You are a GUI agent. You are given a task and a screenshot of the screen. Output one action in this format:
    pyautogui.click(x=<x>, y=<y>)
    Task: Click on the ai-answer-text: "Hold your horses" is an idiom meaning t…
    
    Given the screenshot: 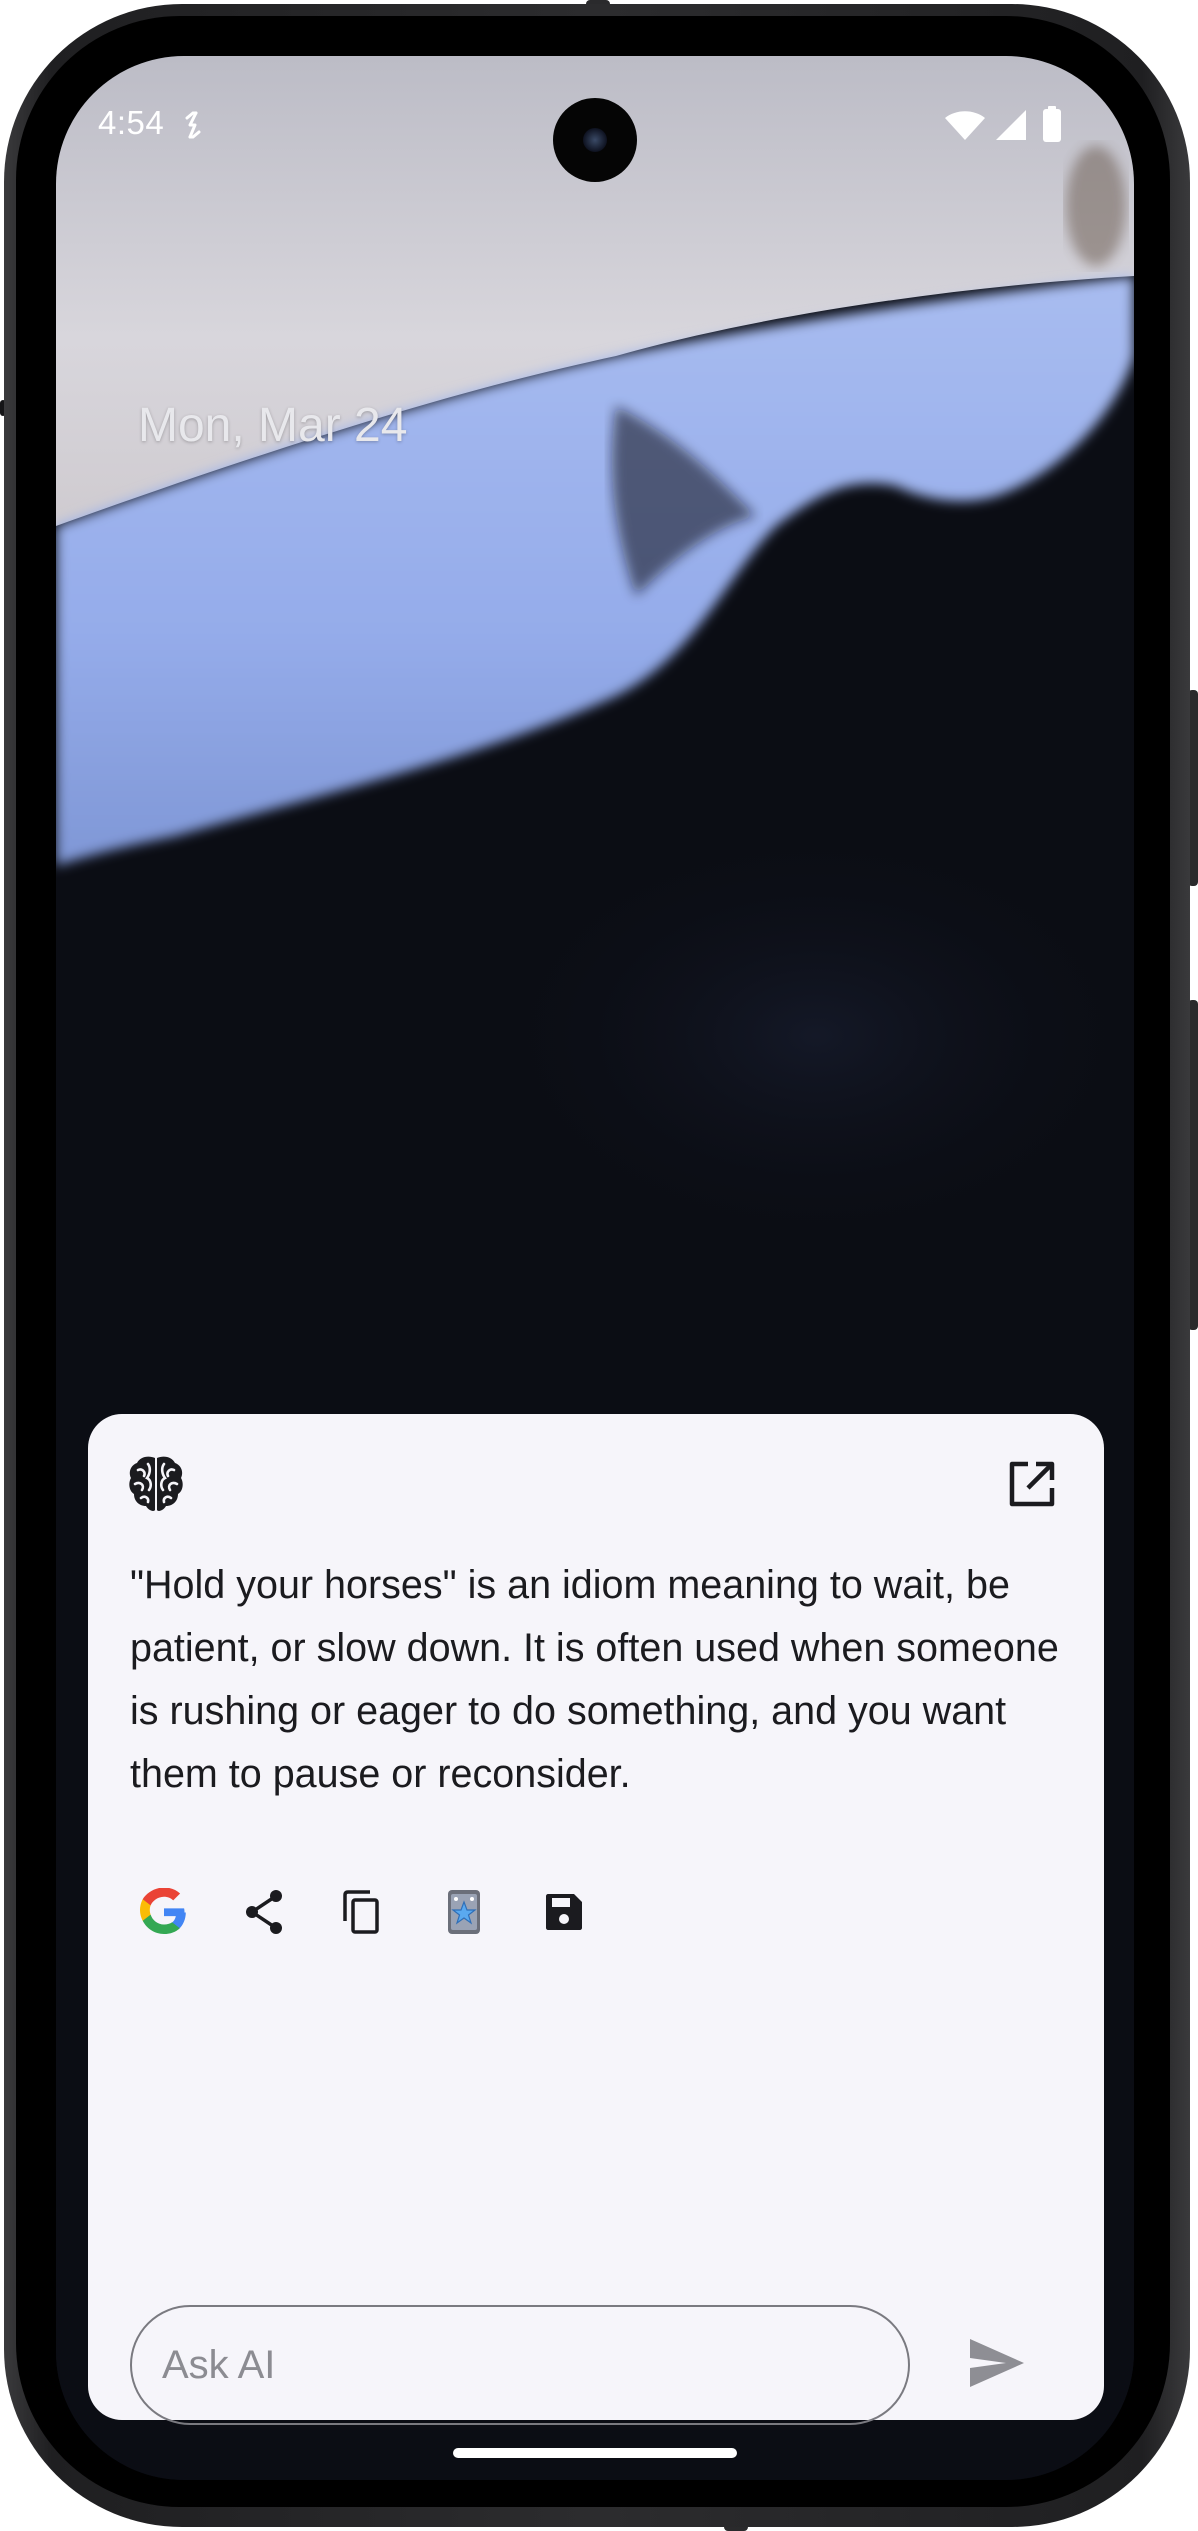 What is the action you would take?
    pyautogui.click(x=594, y=1679)
    